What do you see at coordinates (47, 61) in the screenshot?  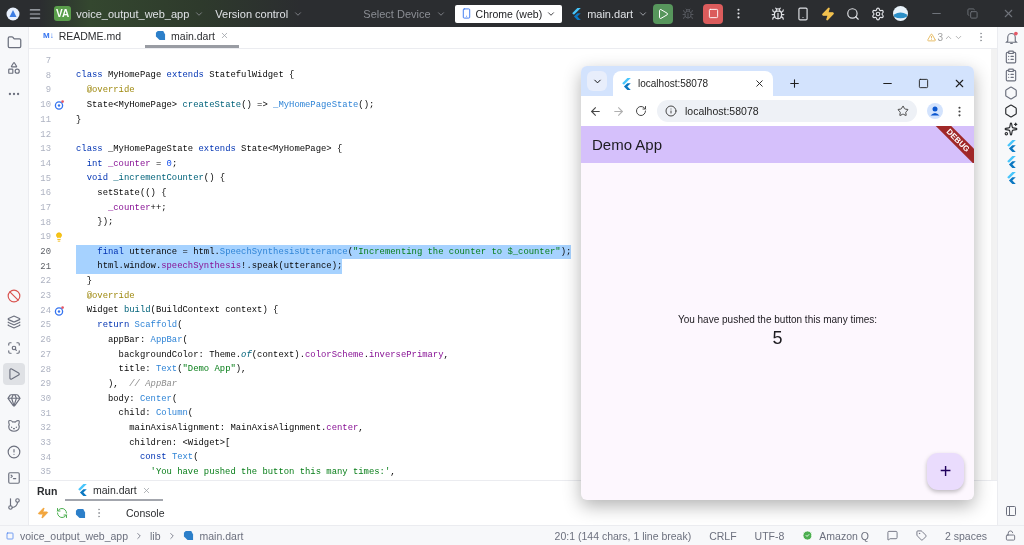 I see `line-number: 7` at bounding box center [47, 61].